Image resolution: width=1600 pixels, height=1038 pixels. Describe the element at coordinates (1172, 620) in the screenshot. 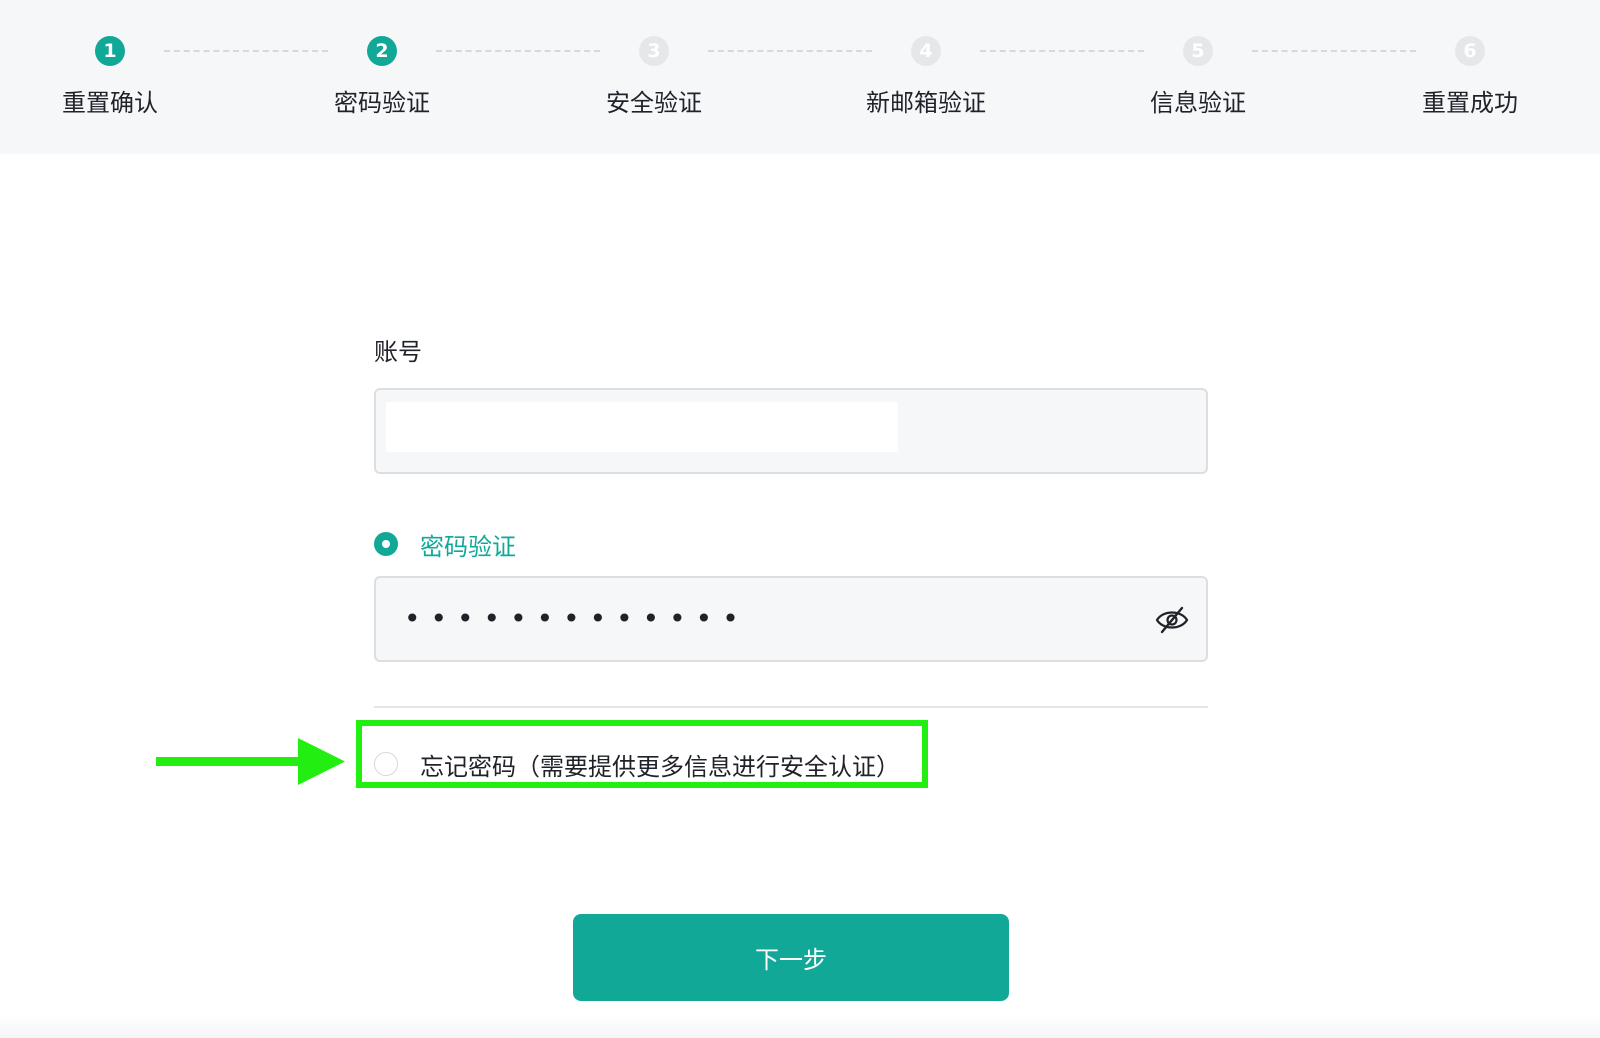

I see `eye-slash-icon` at that location.